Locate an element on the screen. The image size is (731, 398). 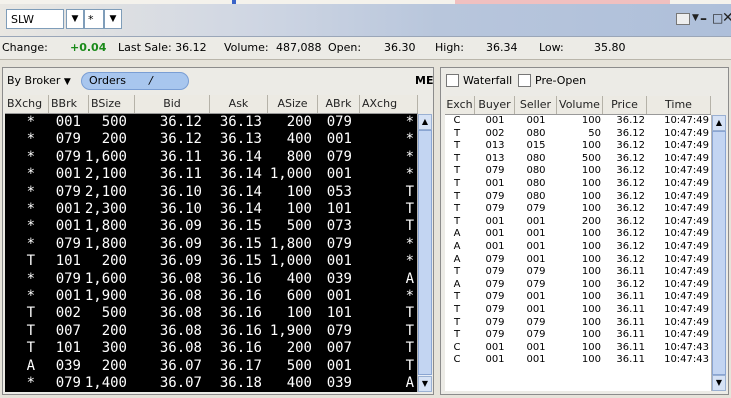
open-value: 36.30 is located at coordinates (400, 47).